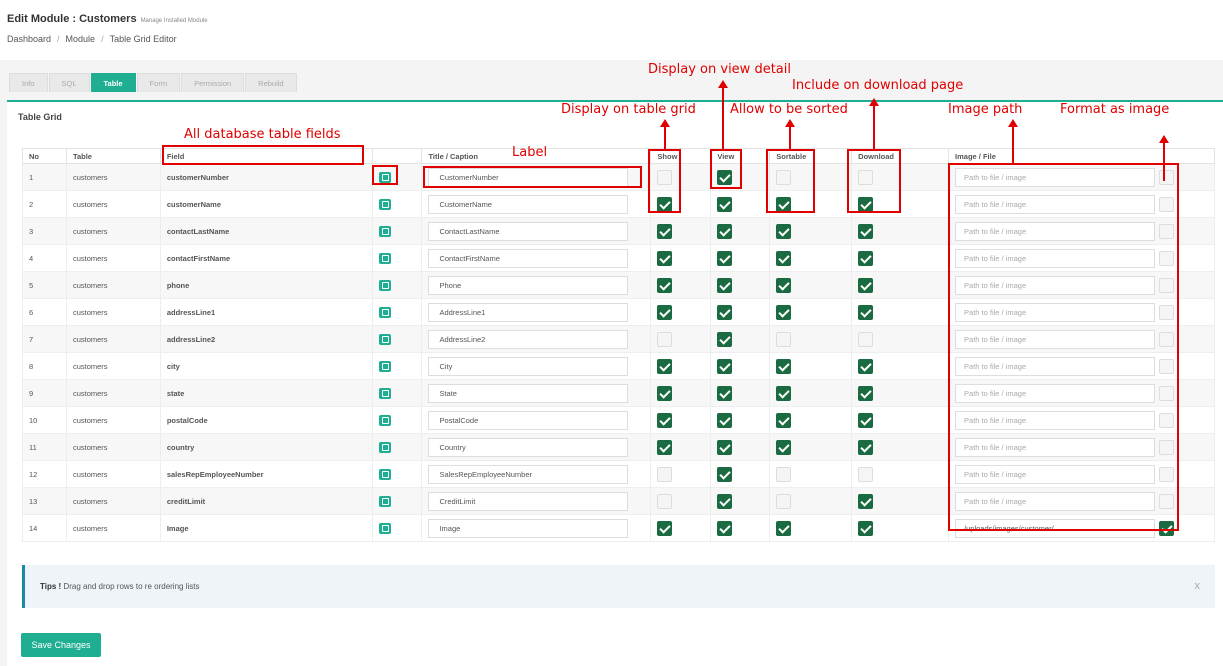 The width and height of the screenshot is (1223, 666). Describe the element at coordinates (44, 258) in the screenshot. I see `cell-no: 4` at that location.